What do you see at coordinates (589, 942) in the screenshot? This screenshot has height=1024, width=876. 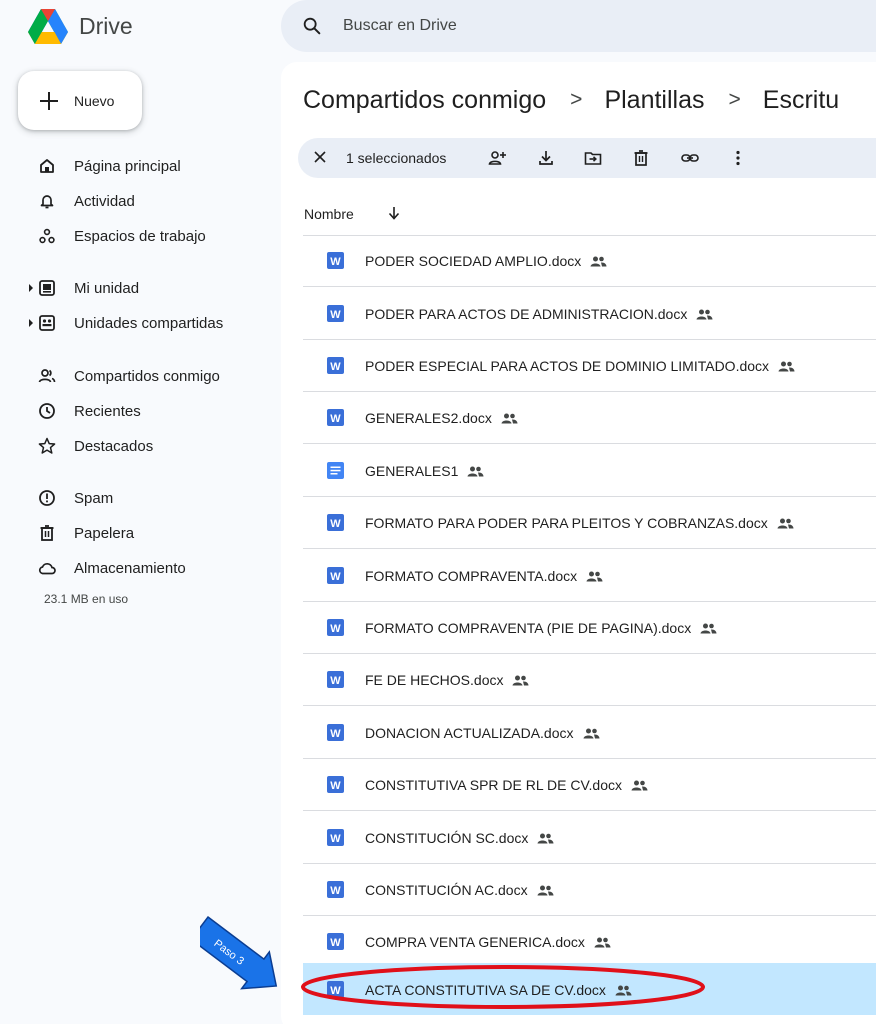 I see `file-row: W COMPRA VENTA GENERICA.docx` at bounding box center [589, 942].